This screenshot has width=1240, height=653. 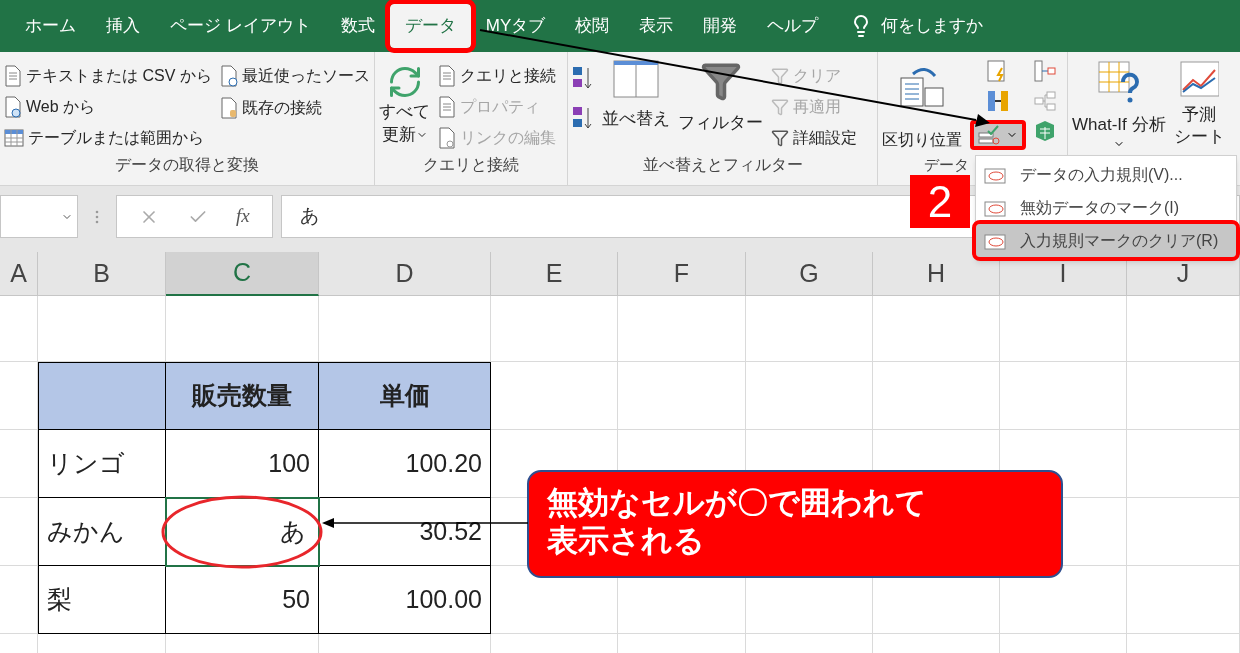 I want to click on ribbon-command: 既存の接続, so click(x=281, y=108).